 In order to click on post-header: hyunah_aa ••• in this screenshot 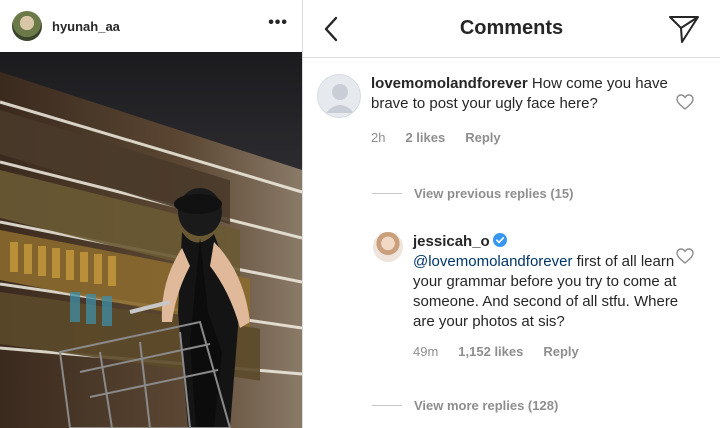, I will do `click(151, 26)`.